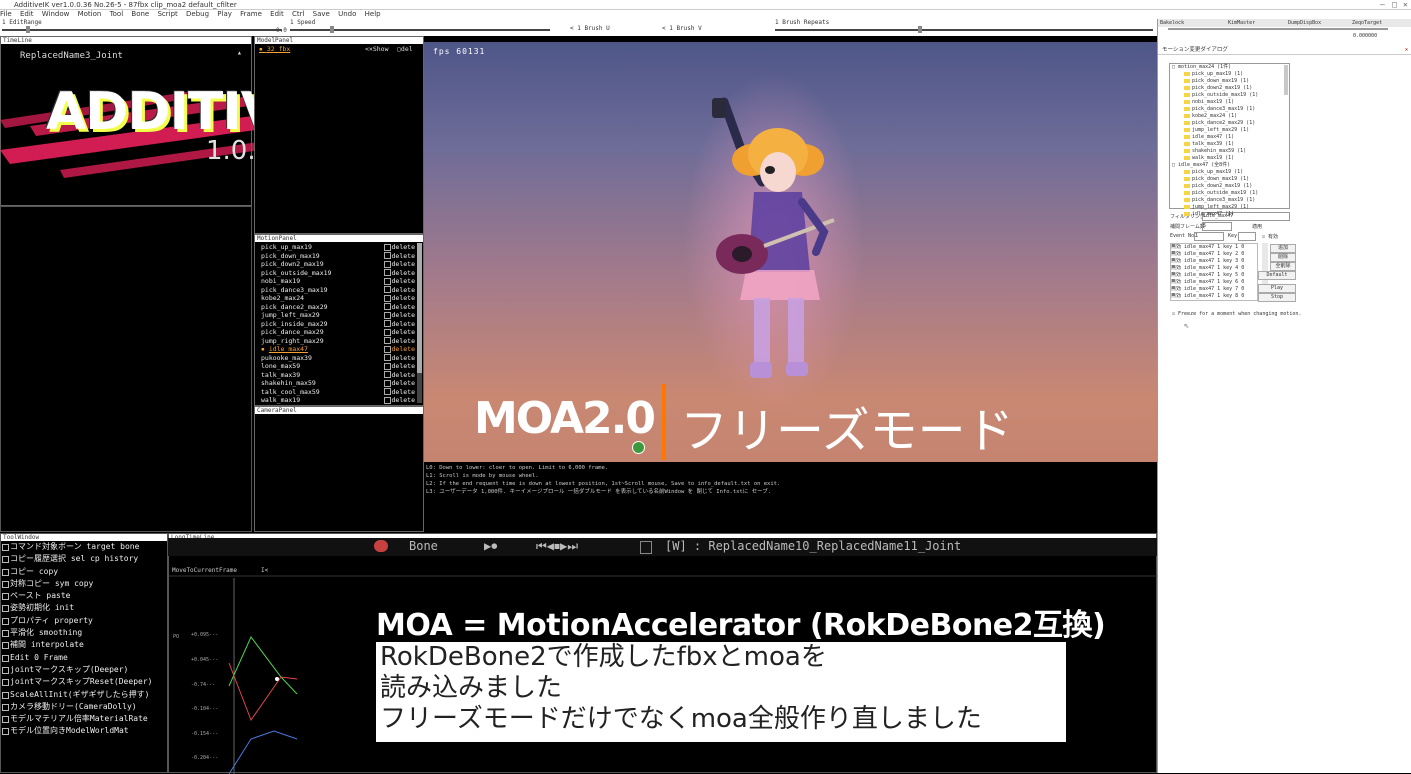 This screenshot has height=774, width=1411. Describe the element at coordinates (117, 14) in the screenshot. I see `menu-item: Tool` at that location.